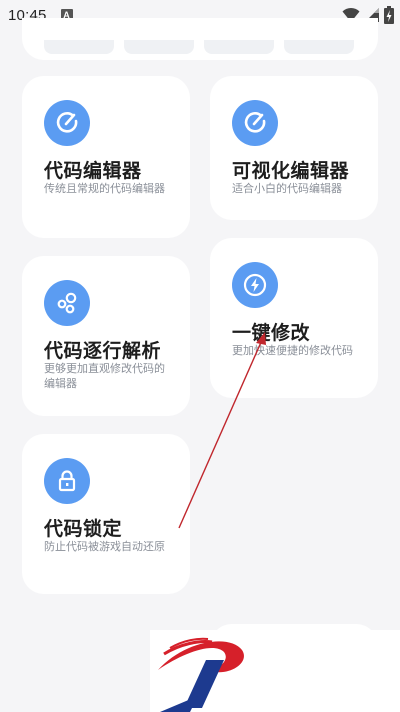  I want to click on card-code-lock: 代码锁定 防止代码被游戏自动还原, so click(106, 514).